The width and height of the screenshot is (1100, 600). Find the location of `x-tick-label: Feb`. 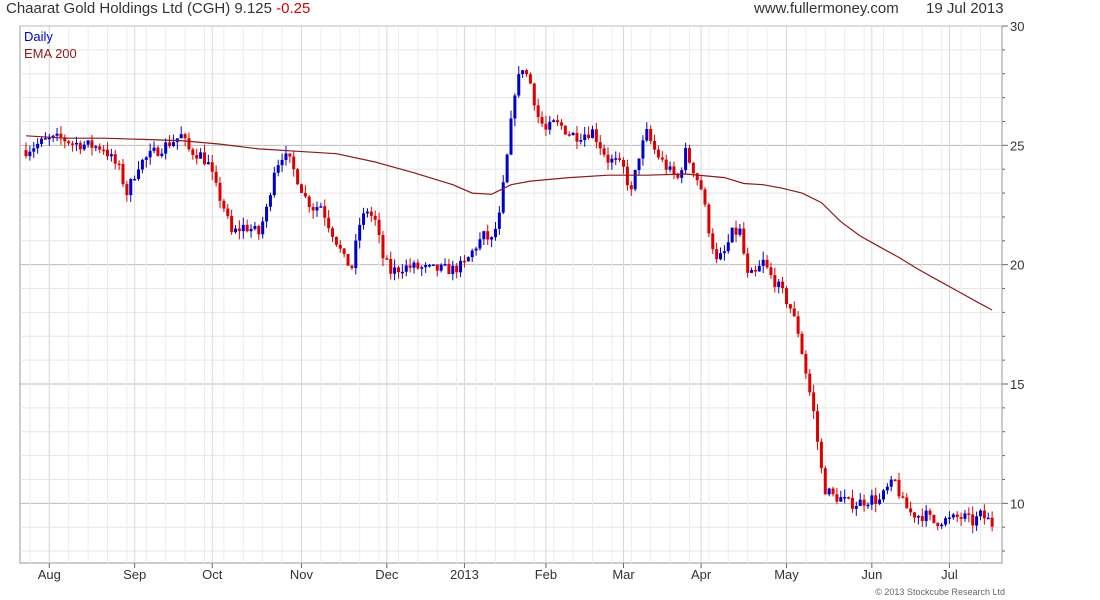

x-tick-label: Feb is located at coordinates (546, 574).